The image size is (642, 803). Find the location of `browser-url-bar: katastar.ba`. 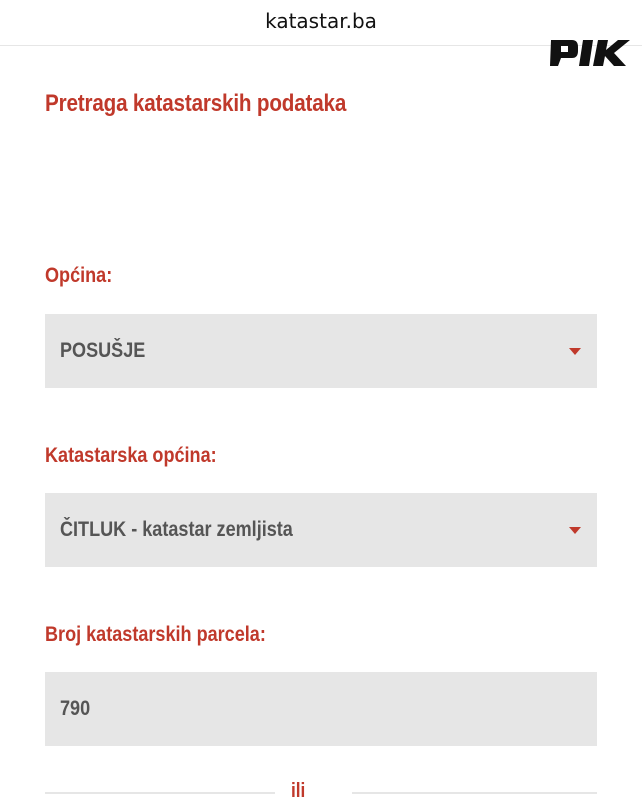

browser-url-bar: katastar.ba is located at coordinates (321, 23).